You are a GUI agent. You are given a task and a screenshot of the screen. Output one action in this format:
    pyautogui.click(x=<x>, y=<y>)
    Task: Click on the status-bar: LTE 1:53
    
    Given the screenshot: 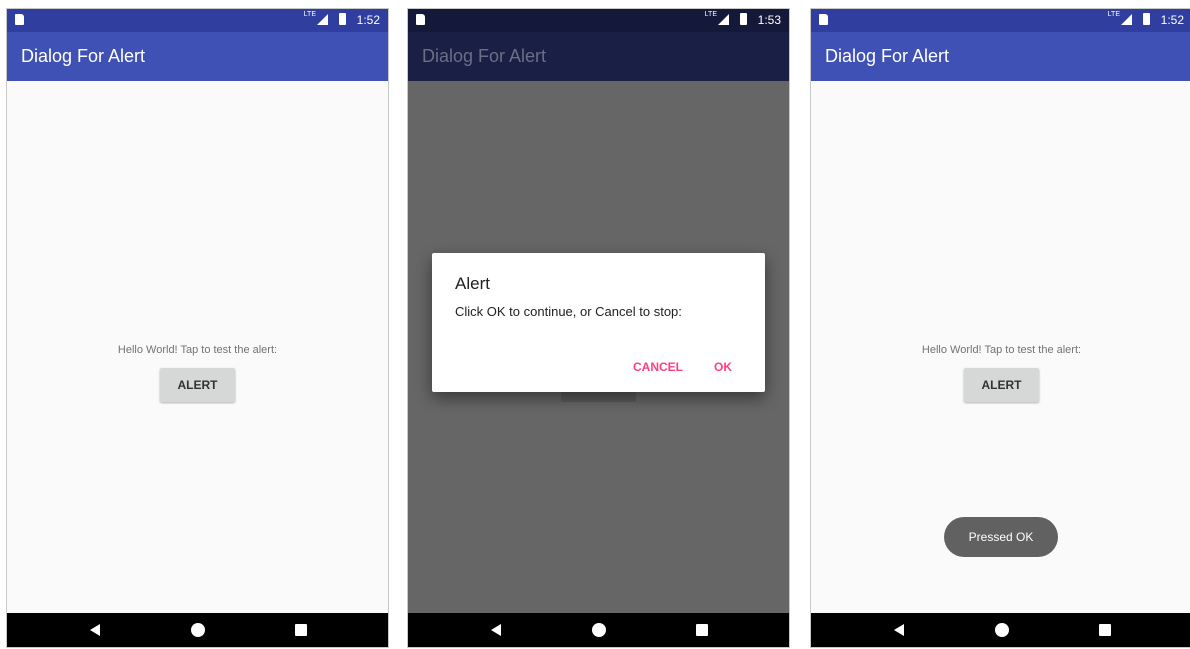 What is the action you would take?
    pyautogui.click(x=598, y=20)
    